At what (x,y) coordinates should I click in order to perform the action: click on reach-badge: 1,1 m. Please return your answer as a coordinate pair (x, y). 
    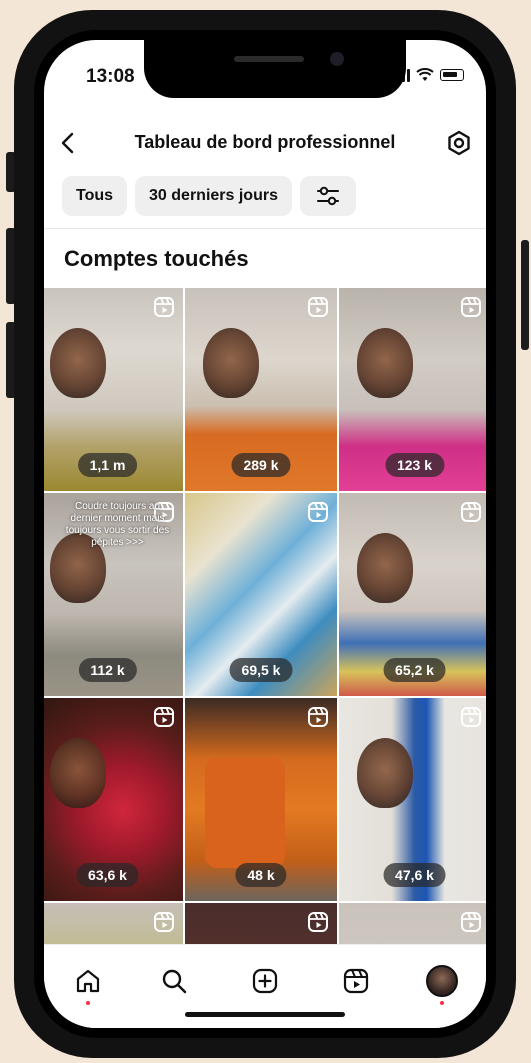
    Looking at the image, I should click on (107, 465).